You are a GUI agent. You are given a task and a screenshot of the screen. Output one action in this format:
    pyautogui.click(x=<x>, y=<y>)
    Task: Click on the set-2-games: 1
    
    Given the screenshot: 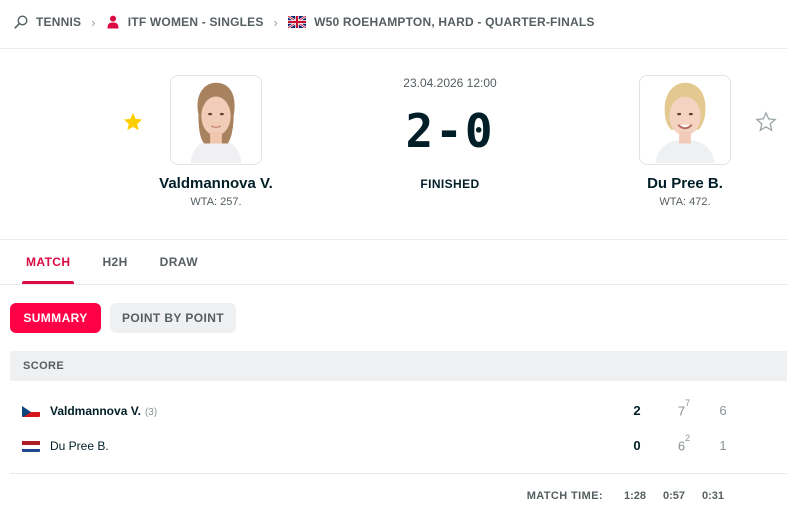 What is the action you would take?
    pyautogui.click(x=723, y=445)
    